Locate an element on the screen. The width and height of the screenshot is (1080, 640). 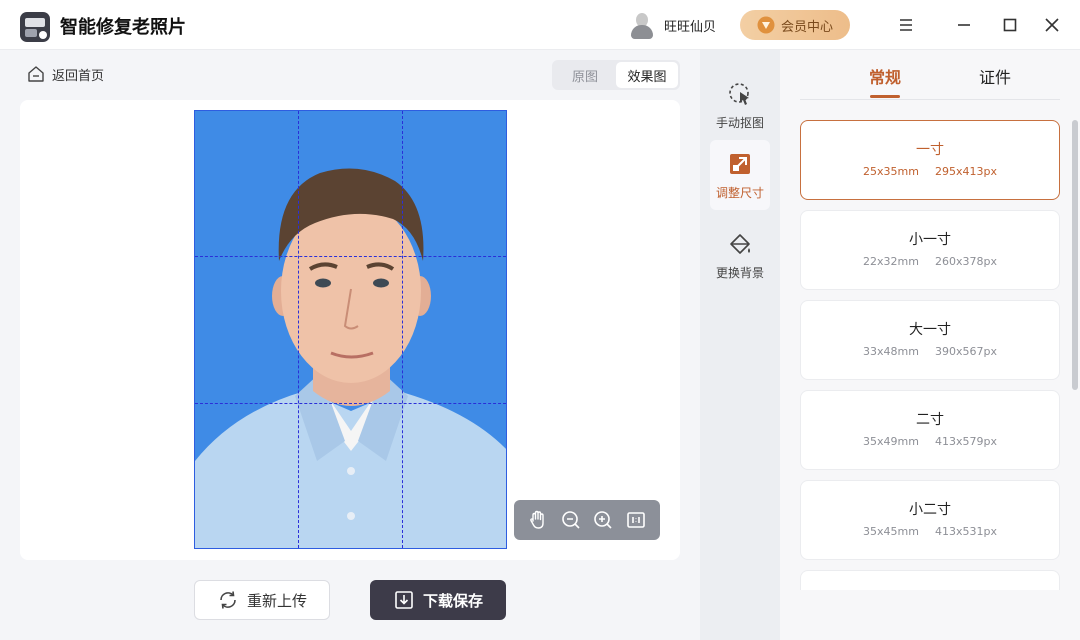
size-option-dimensions: 33x48mm 390x567px is located at coordinates (930, 351).